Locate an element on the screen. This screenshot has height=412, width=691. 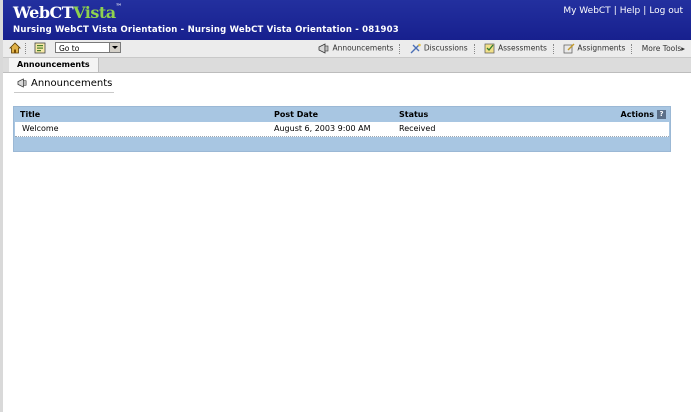
help-link: Help is located at coordinates (630, 11).